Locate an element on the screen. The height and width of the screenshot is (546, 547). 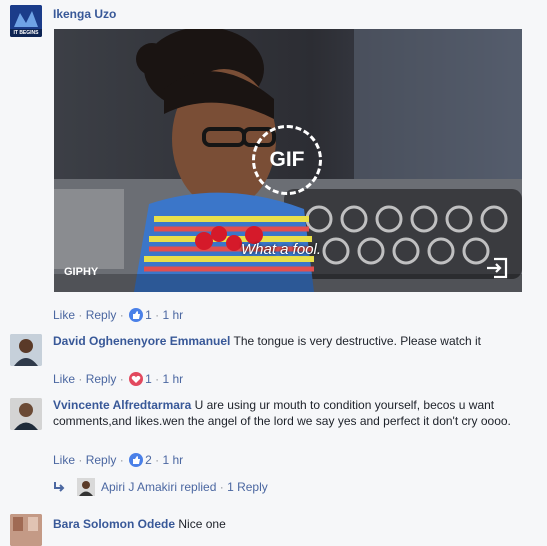
love-reaction-icon is located at coordinates (136, 379).